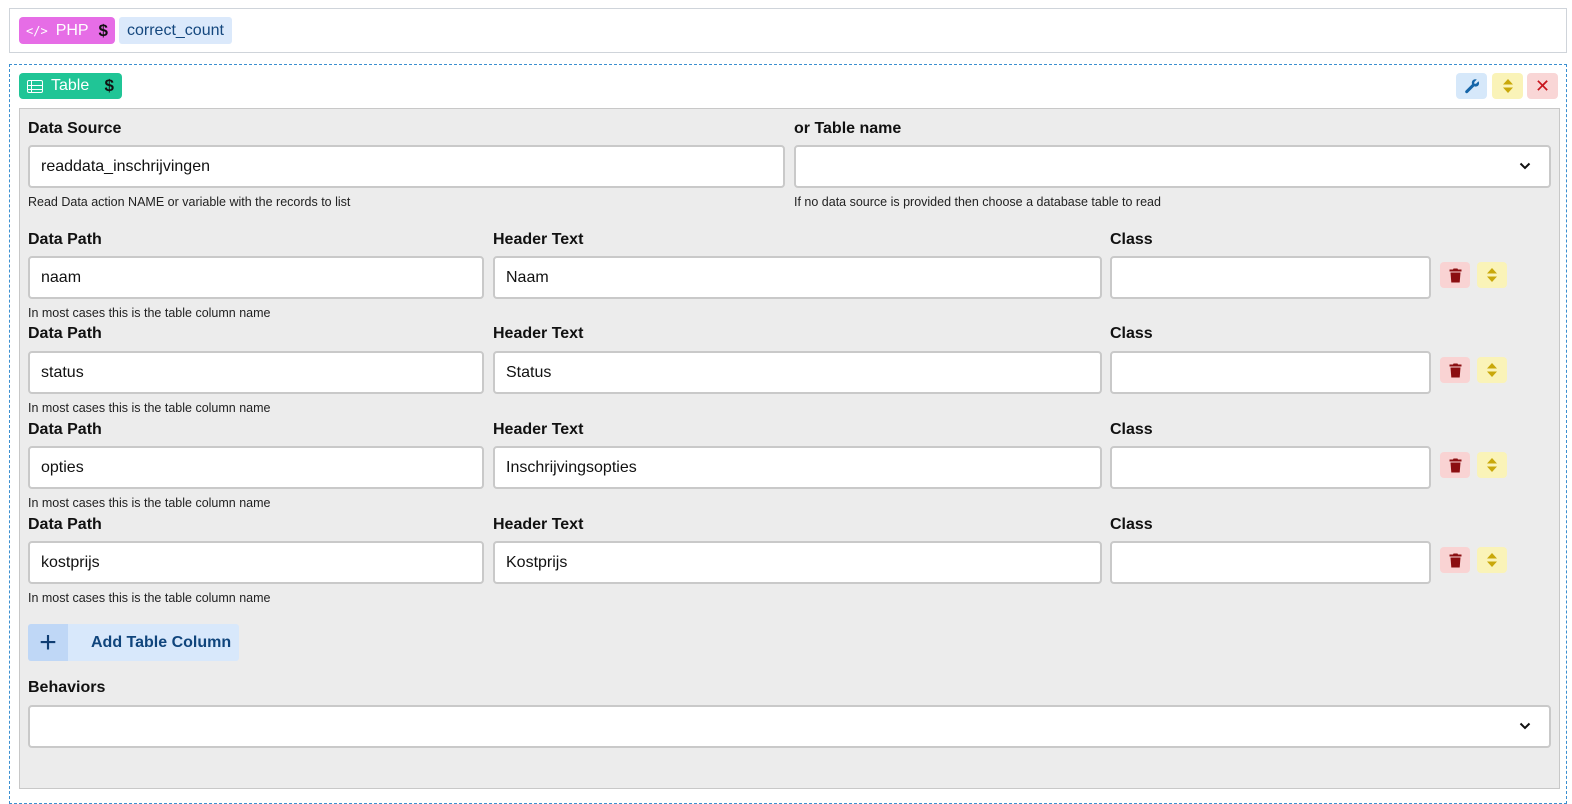 The image size is (1572, 804). I want to click on wrench-icon, so click(1471, 86).